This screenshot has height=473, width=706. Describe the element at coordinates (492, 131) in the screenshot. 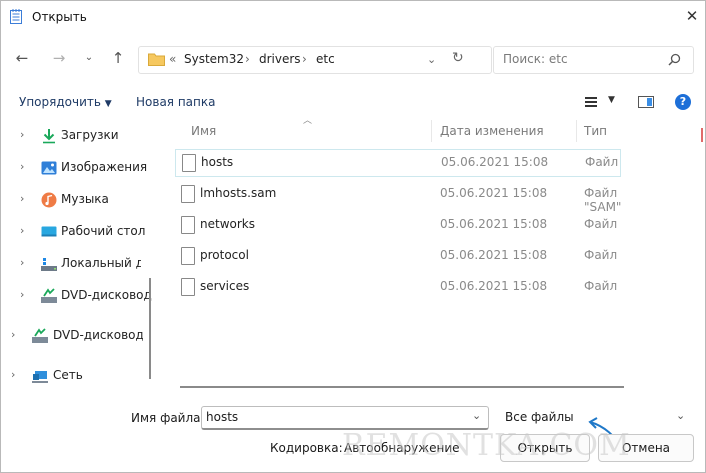

I see `column-header-date: Дата изменения` at that location.